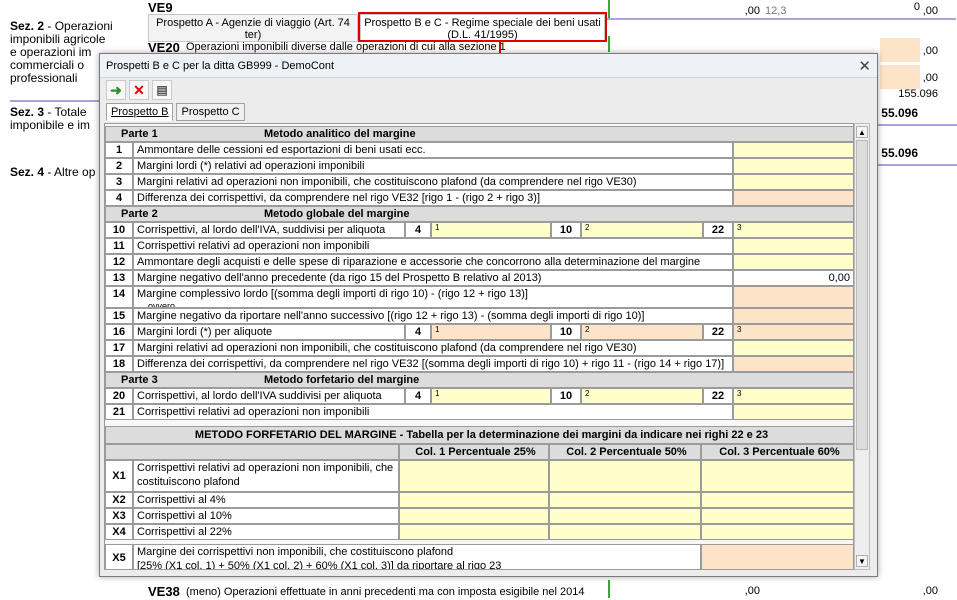 Image resolution: width=957 pixels, height=600 pixels. I want to click on close-icon: ✕, so click(864, 67).